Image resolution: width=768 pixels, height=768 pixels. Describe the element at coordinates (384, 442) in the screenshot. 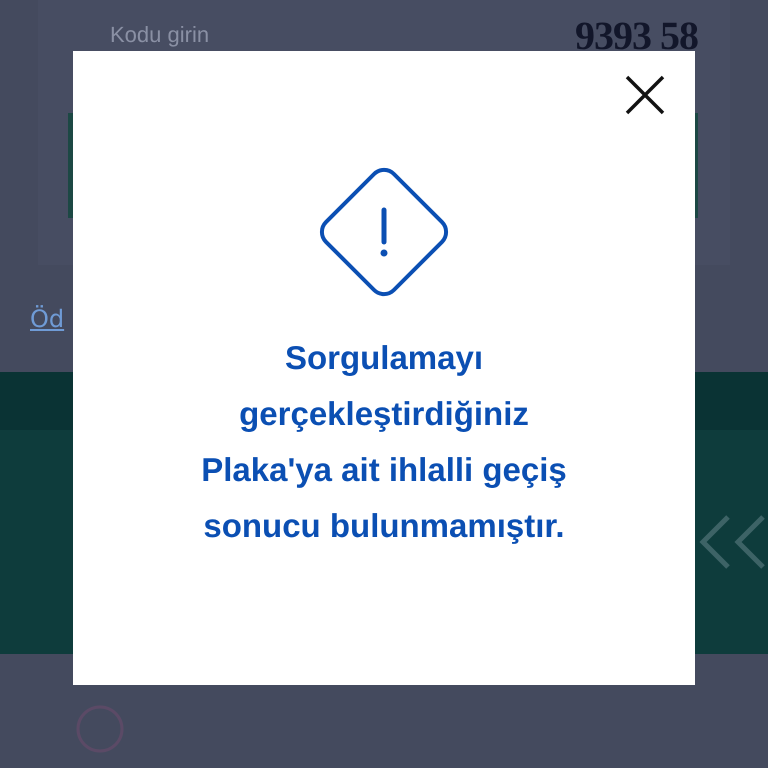

I see `alert-message: Sorgulamayı gerçekleştirdiğiniz Plaka'ya ait ihlalli geçiş sonucu bulunmamıştır.` at that location.